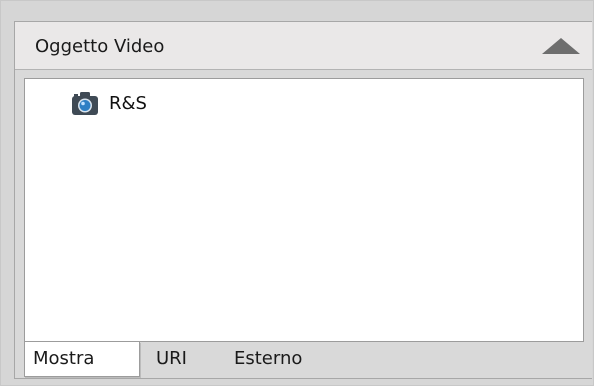 The height and width of the screenshot is (386, 594). I want to click on panel-title: Oggetto Video, so click(100, 46).